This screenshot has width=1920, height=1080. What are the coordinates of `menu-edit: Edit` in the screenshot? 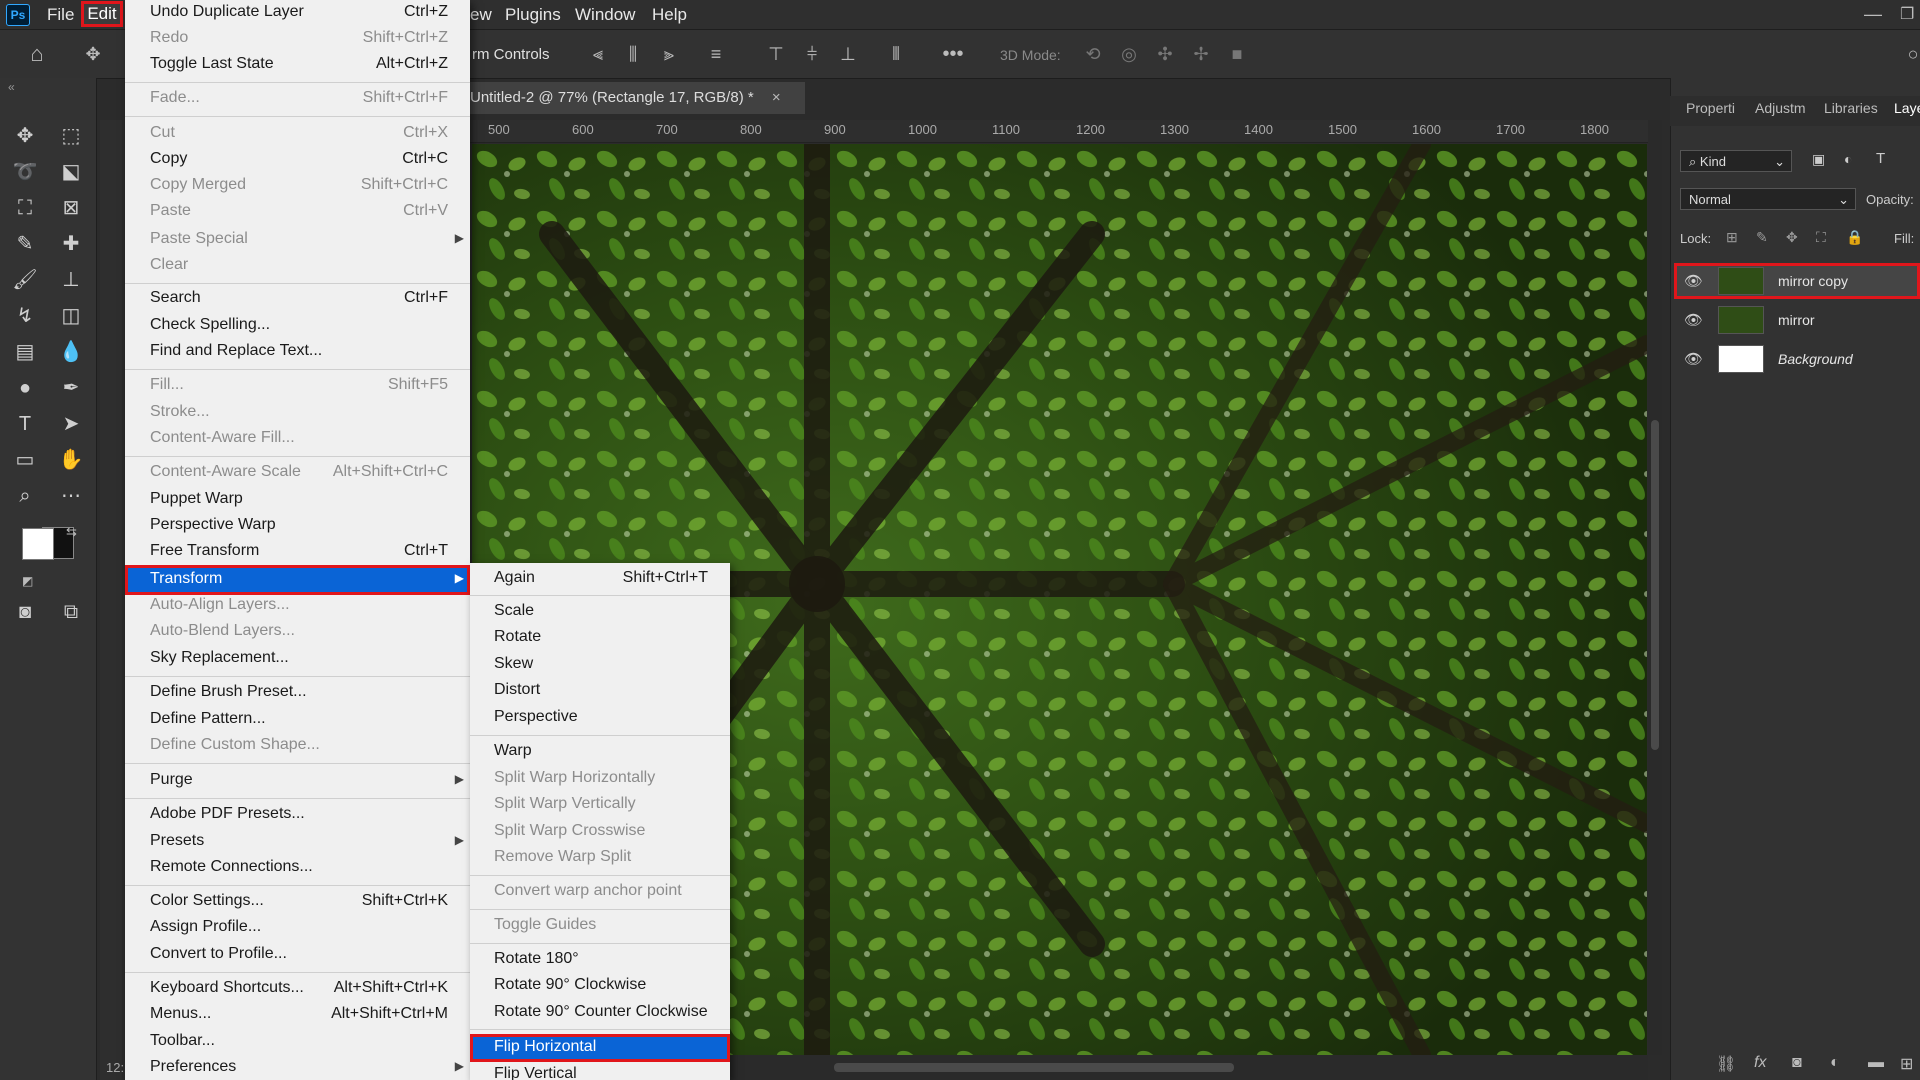 It's located at (102, 14).